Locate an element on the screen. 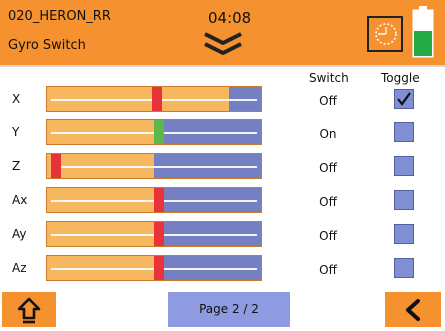  gyro-slider-z is located at coordinates (154, 166).